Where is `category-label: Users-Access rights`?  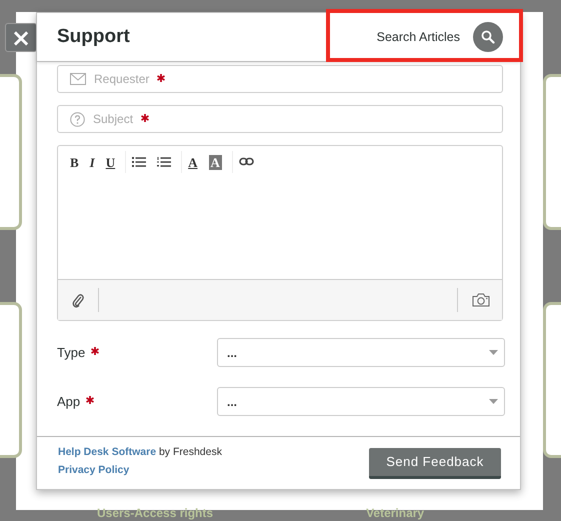 category-label: Users-Access rights is located at coordinates (155, 513).